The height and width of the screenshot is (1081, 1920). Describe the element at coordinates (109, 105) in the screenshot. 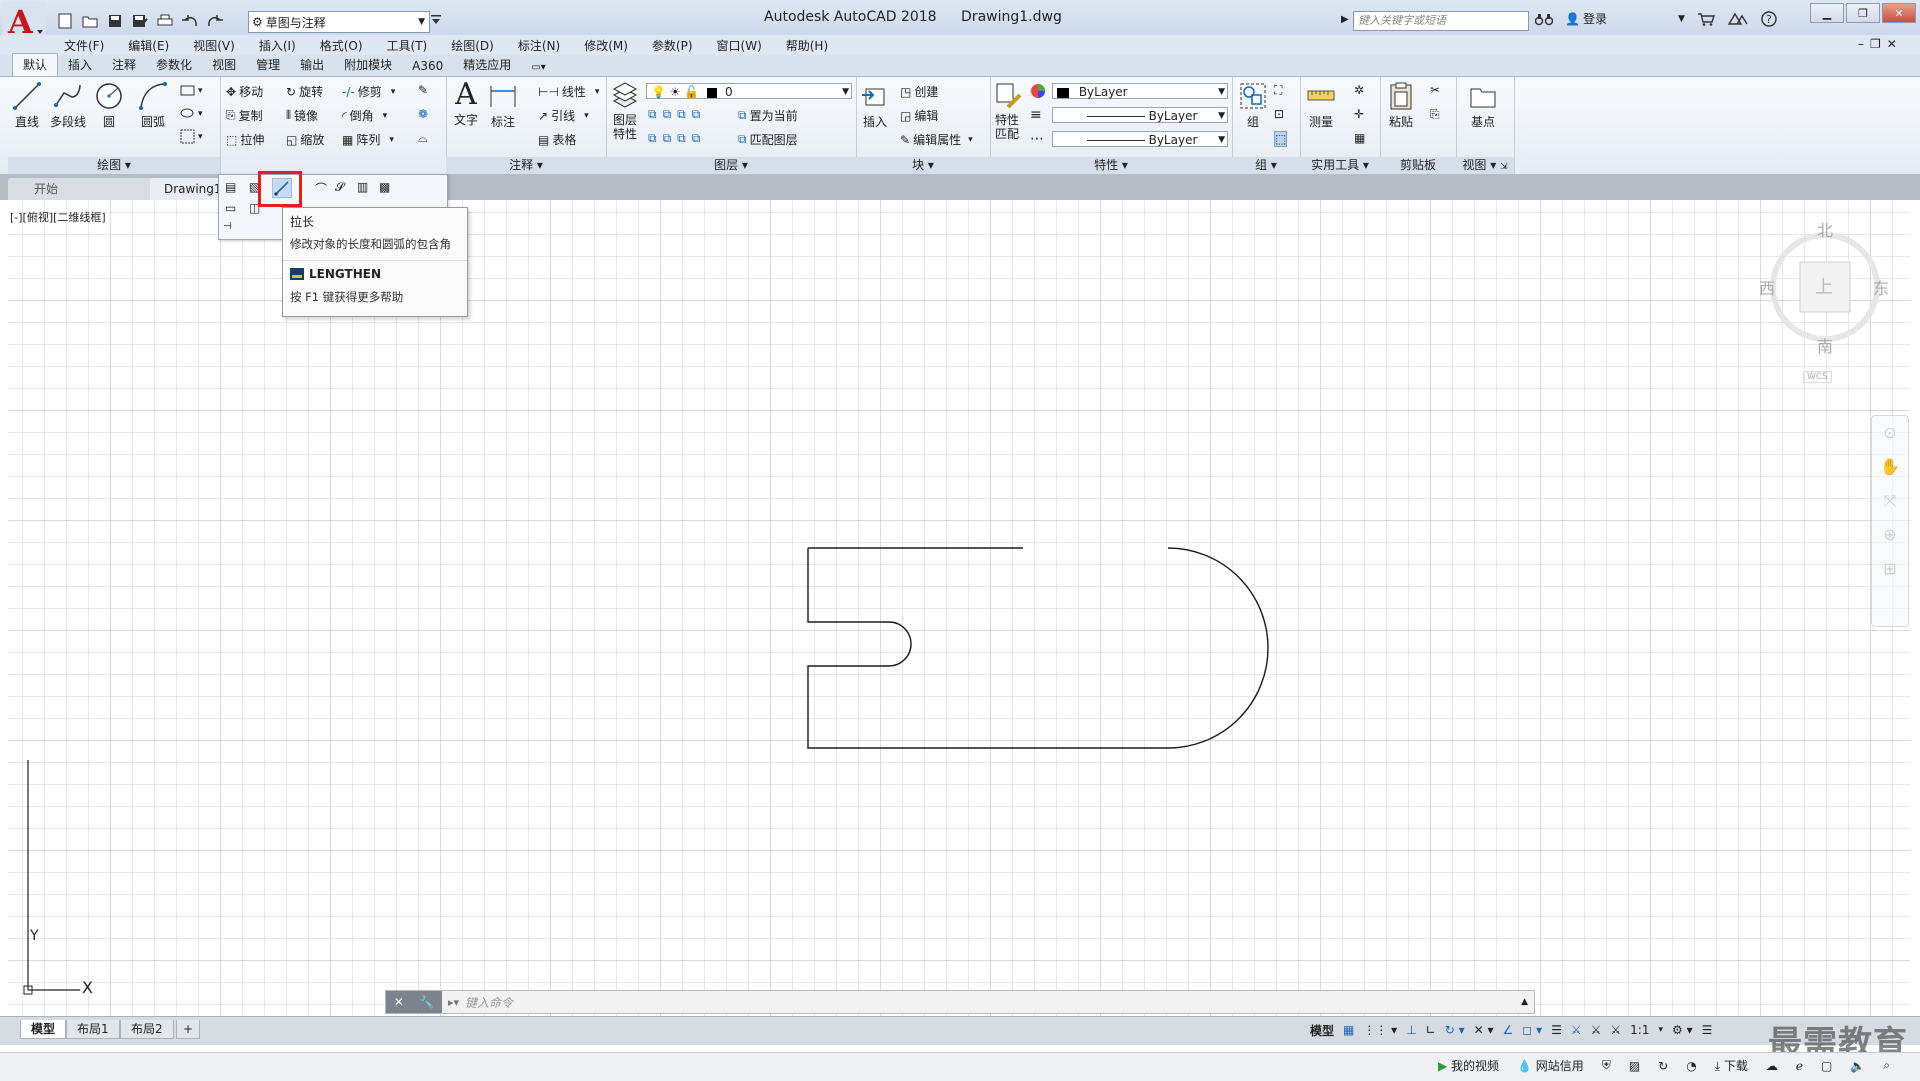

I see `circle-button: 圆` at that location.